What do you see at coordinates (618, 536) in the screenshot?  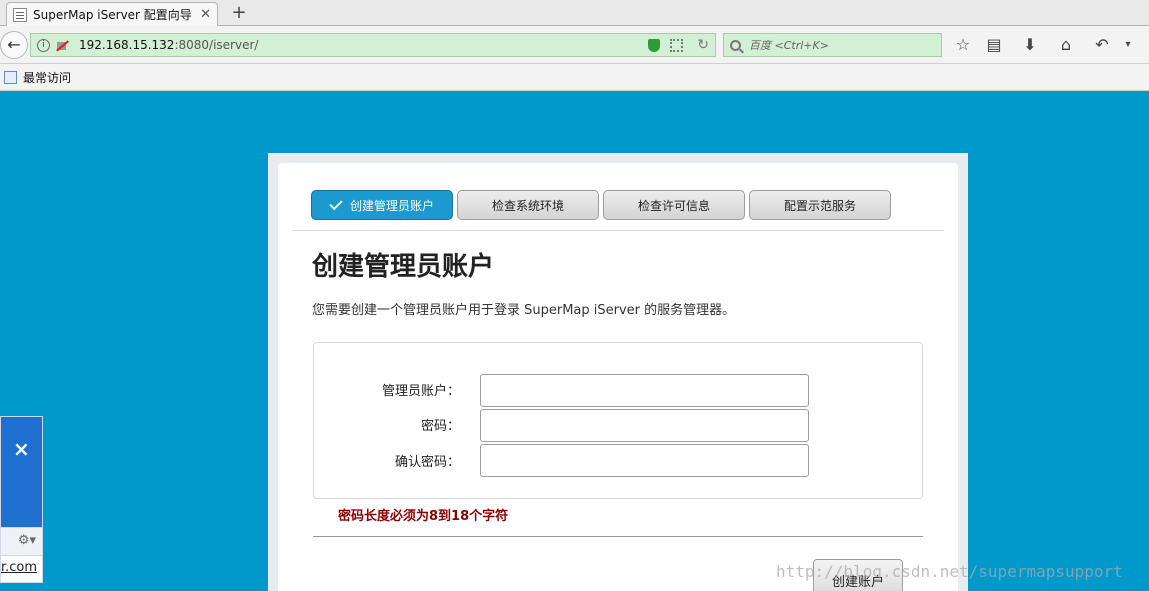 I see `form-footer-divider` at bounding box center [618, 536].